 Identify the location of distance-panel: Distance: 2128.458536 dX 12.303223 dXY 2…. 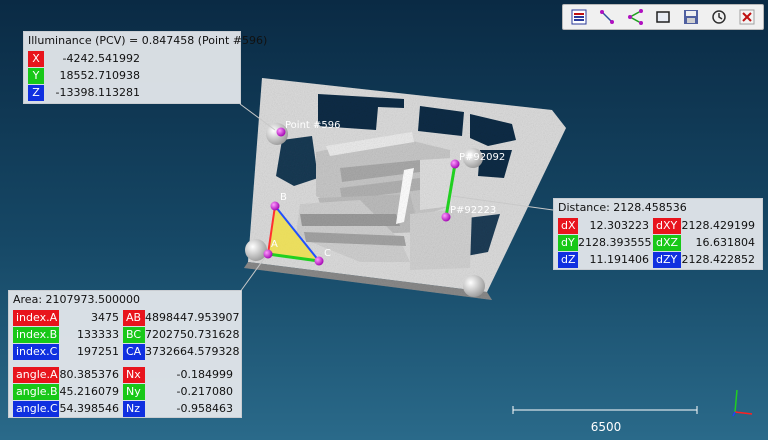
(658, 234).